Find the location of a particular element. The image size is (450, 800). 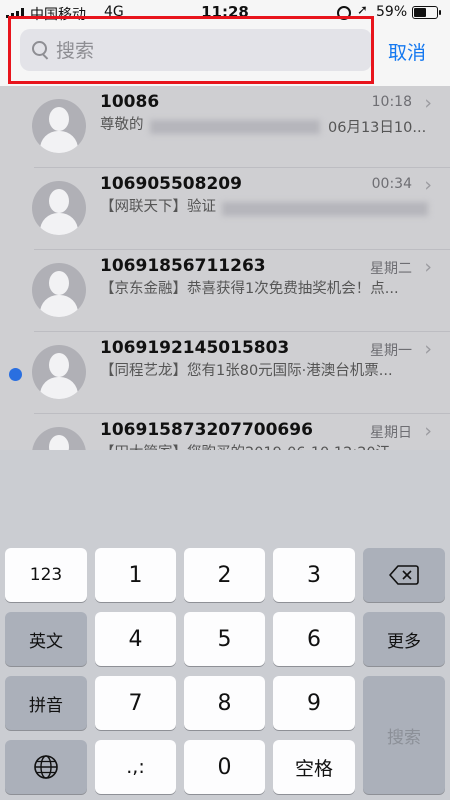

key-4-label: 4 is located at coordinates (135, 639).